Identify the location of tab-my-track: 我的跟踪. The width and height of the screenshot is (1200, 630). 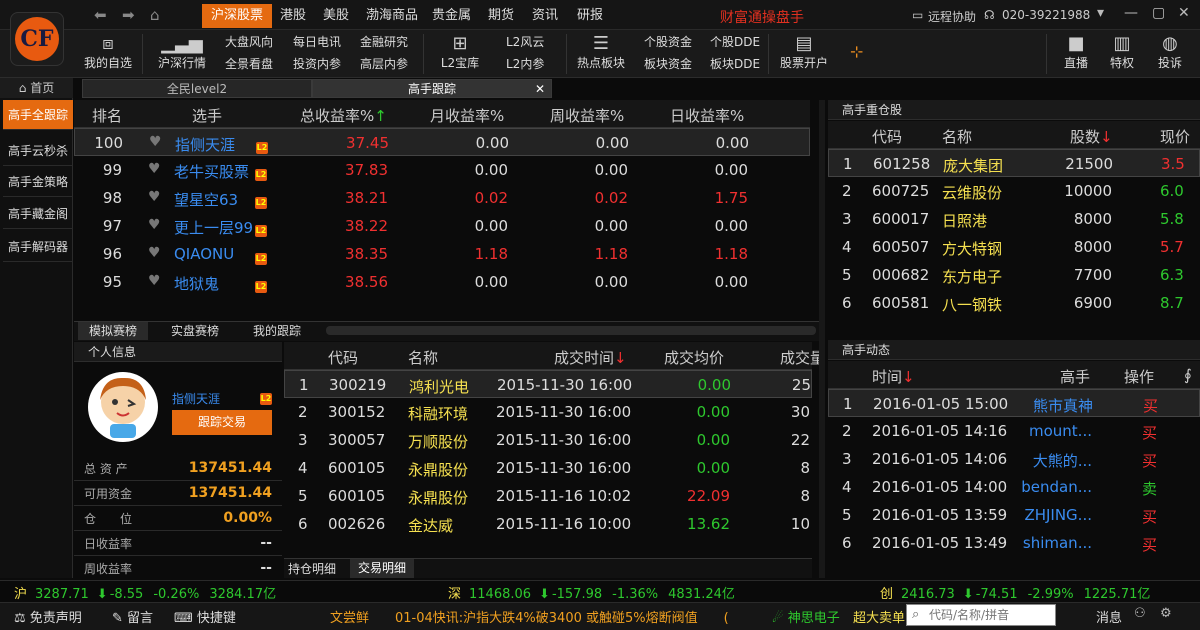
(277, 331).